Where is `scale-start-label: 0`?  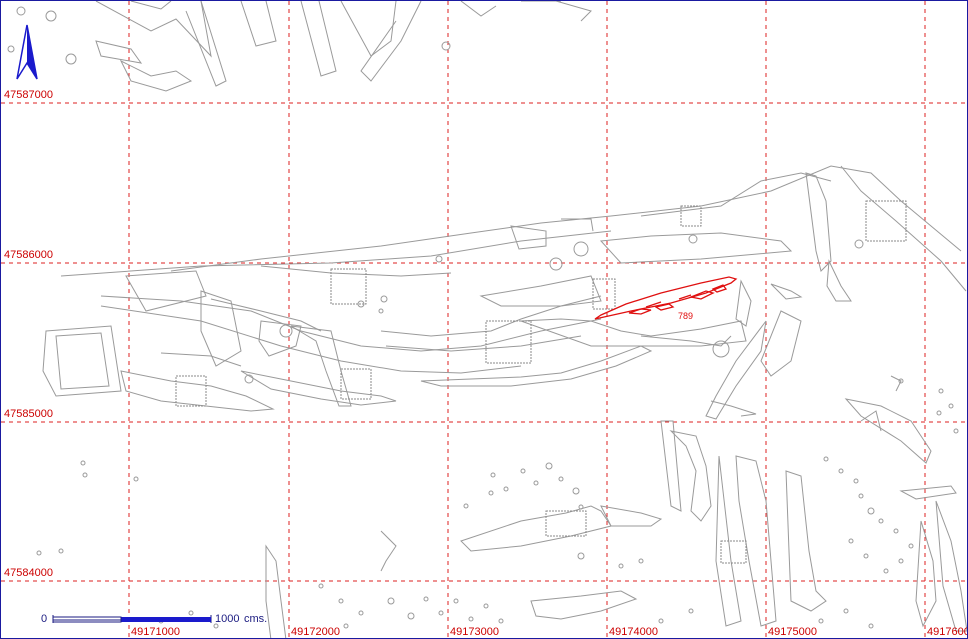 scale-start-label: 0 is located at coordinates (44, 619).